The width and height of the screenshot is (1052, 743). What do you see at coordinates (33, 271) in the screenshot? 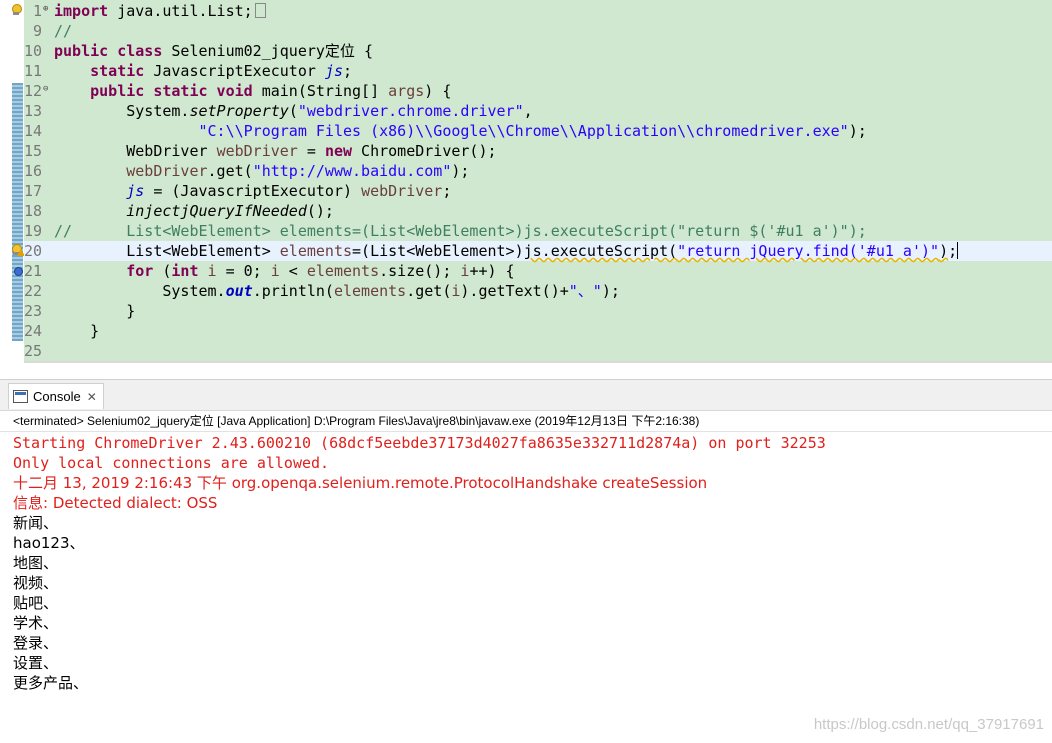
I see `line-number: 21` at bounding box center [33, 271].